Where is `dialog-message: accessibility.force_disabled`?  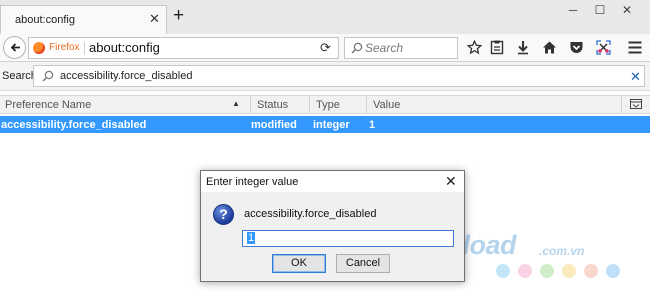 dialog-message: accessibility.force_disabled is located at coordinates (310, 214).